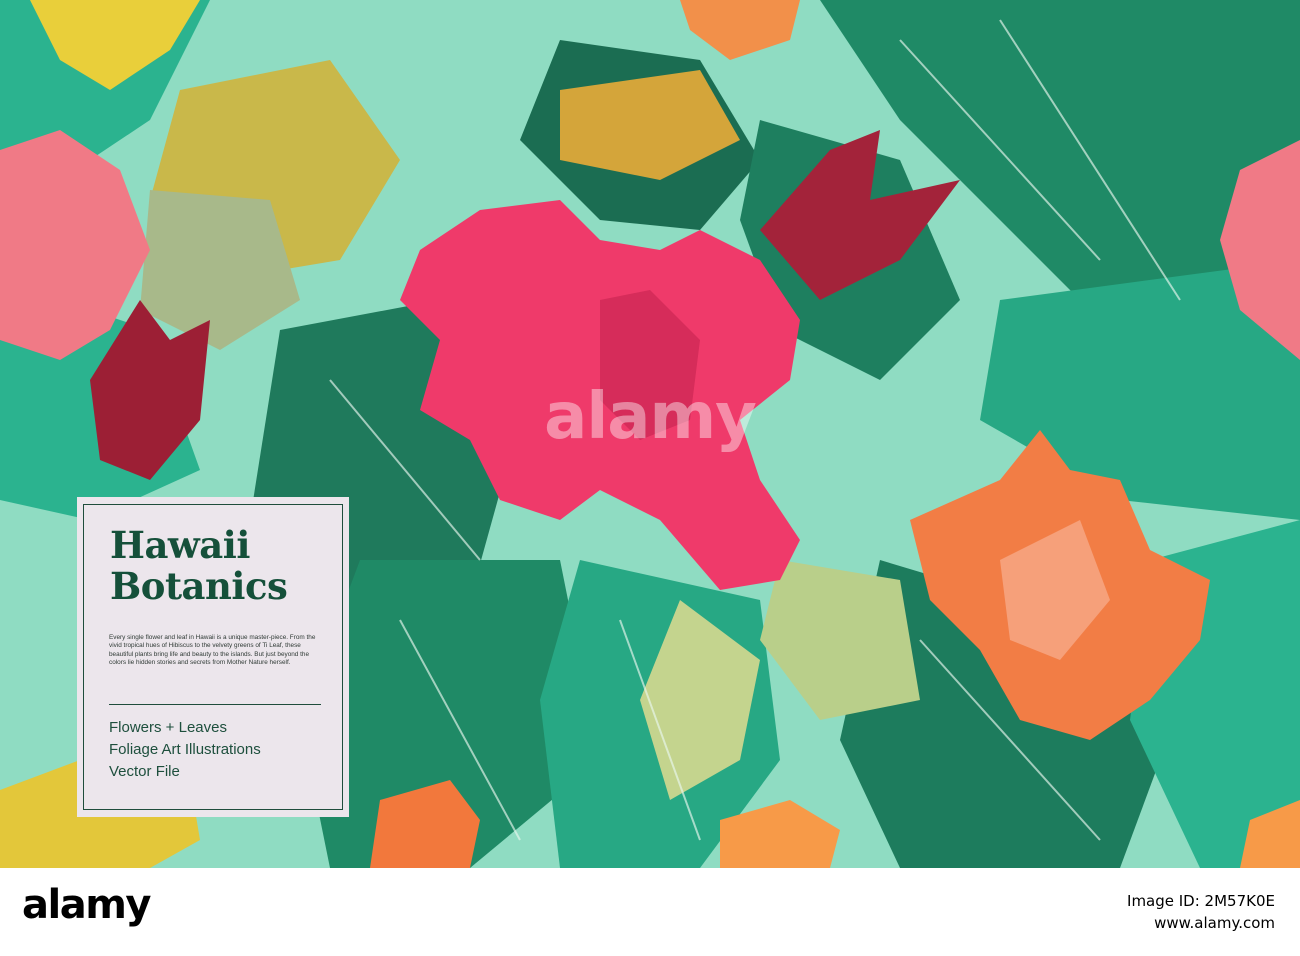  What do you see at coordinates (650, 912) in the screenshot?
I see `footer-bar: alamy Image ID: 2M57K0E www.alamy.com` at bounding box center [650, 912].